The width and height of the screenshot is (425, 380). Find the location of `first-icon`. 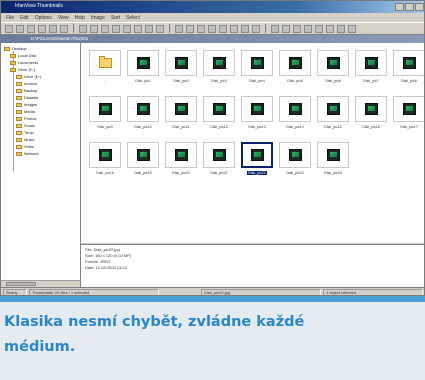

first-icon is located at coordinates (179, 28).